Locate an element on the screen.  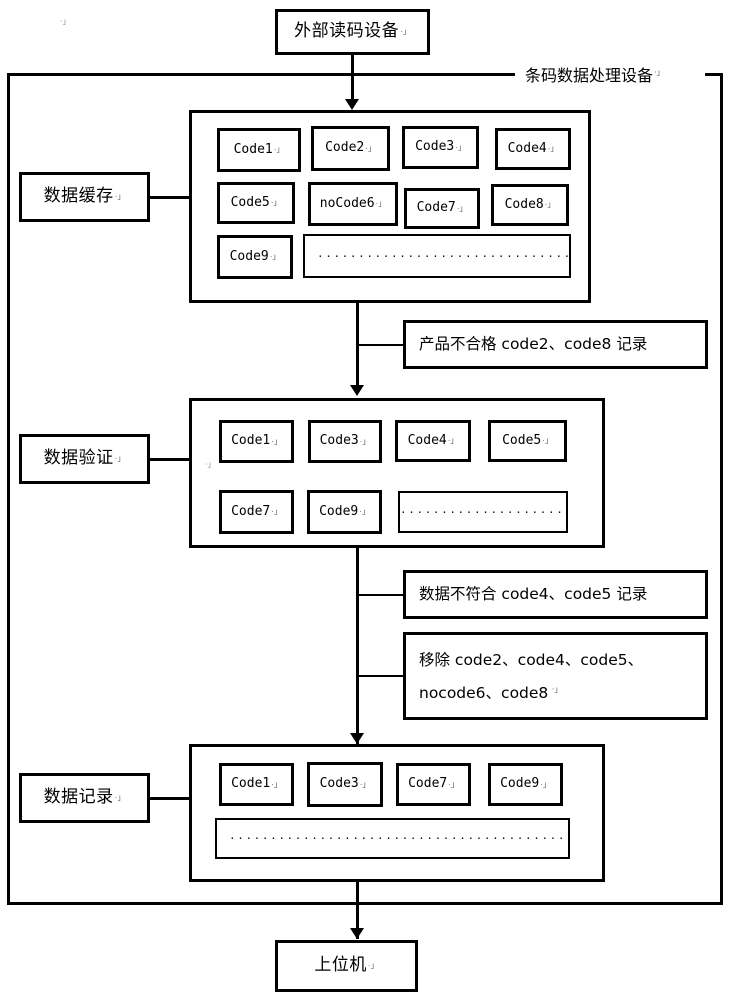
stage-label-record: 数据记录 ·」 is located at coordinates (84, 798).